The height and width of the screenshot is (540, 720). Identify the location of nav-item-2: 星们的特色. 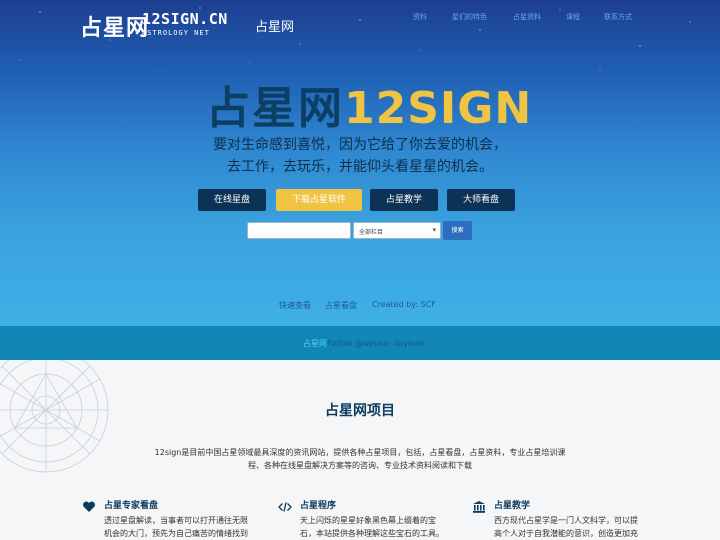
(469, 17).